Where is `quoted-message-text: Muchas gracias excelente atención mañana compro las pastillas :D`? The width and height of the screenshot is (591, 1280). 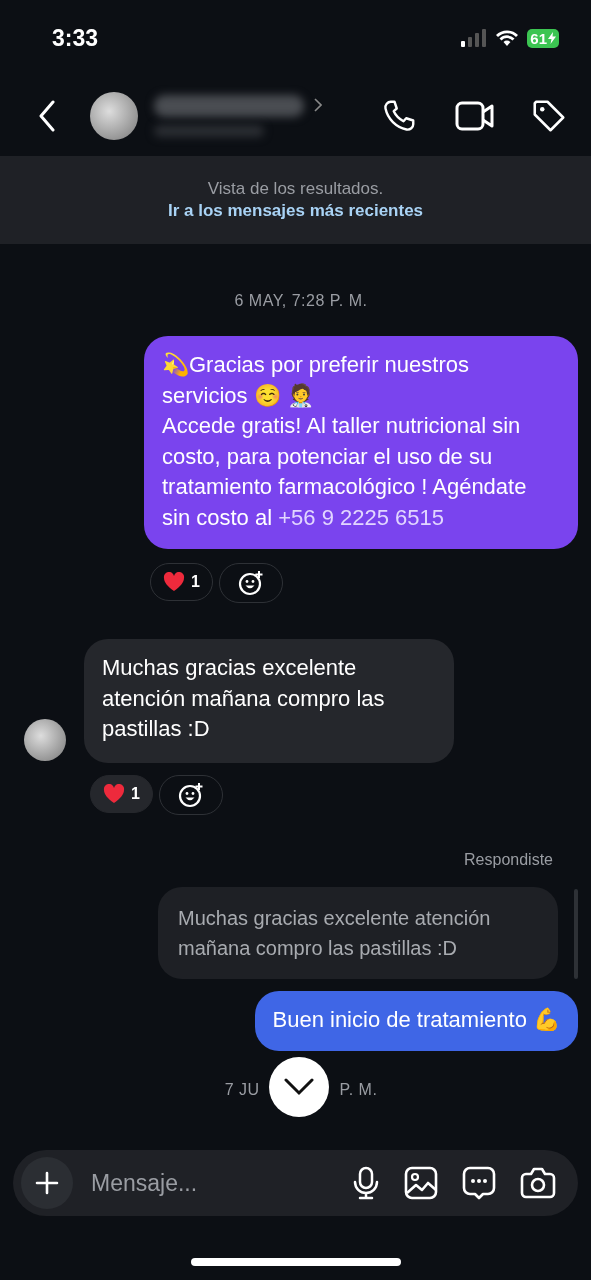 quoted-message-text: Muchas gracias excelente atención mañana compro las pastillas :D is located at coordinates (335, 933).